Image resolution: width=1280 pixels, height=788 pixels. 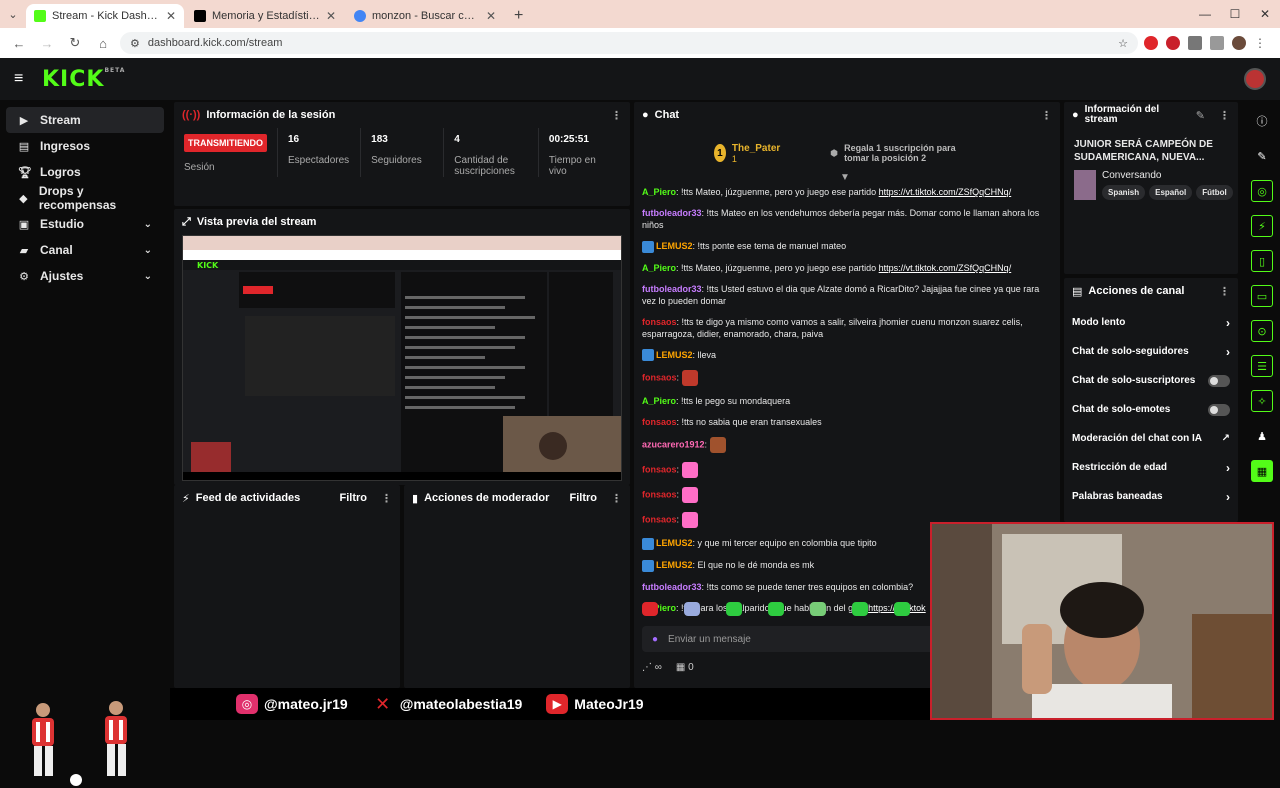 What do you see at coordinates (1151, 467) in the screenshot?
I see `action-age-restriction: Restricción de edad ›` at bounding box center [1151, 467].